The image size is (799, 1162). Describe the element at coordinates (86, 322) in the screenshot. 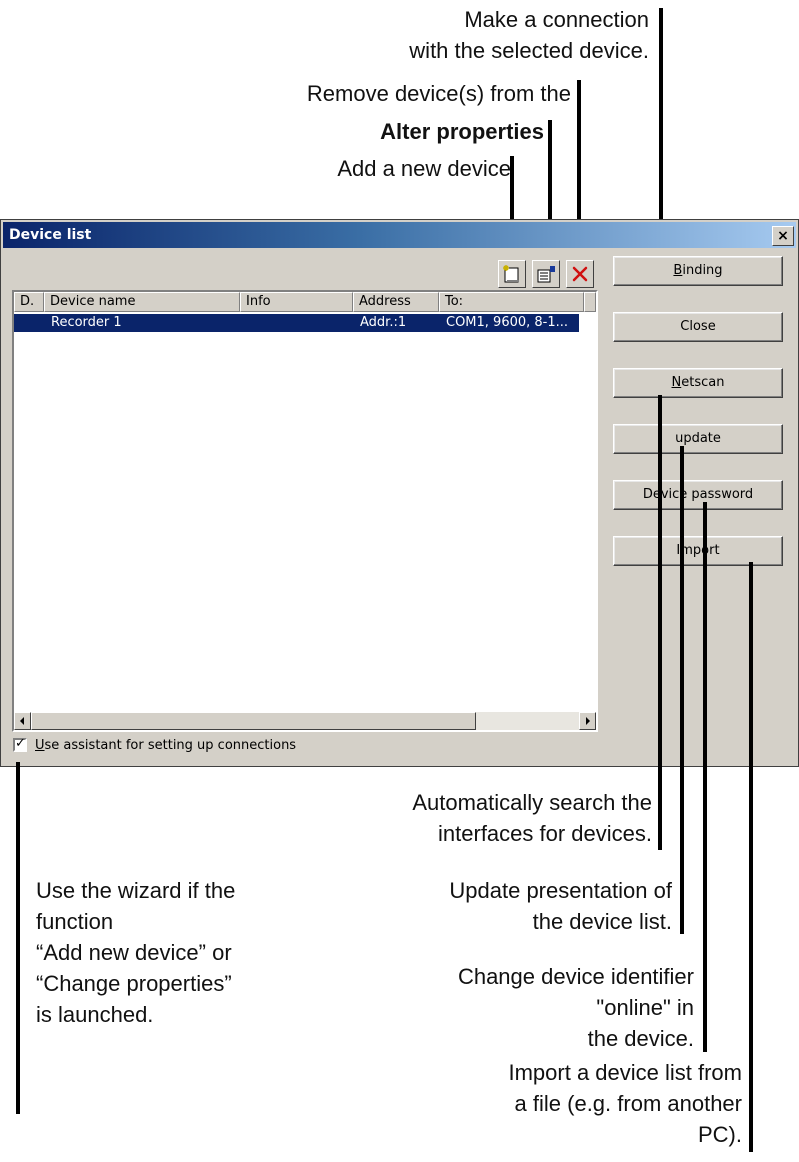

I see `cell-device-name: Recorder 1` at that location.